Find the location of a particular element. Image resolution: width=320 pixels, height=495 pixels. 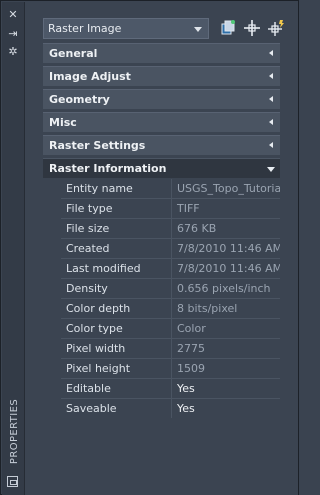

panel-empty-area is located at coordinates (161, 456).